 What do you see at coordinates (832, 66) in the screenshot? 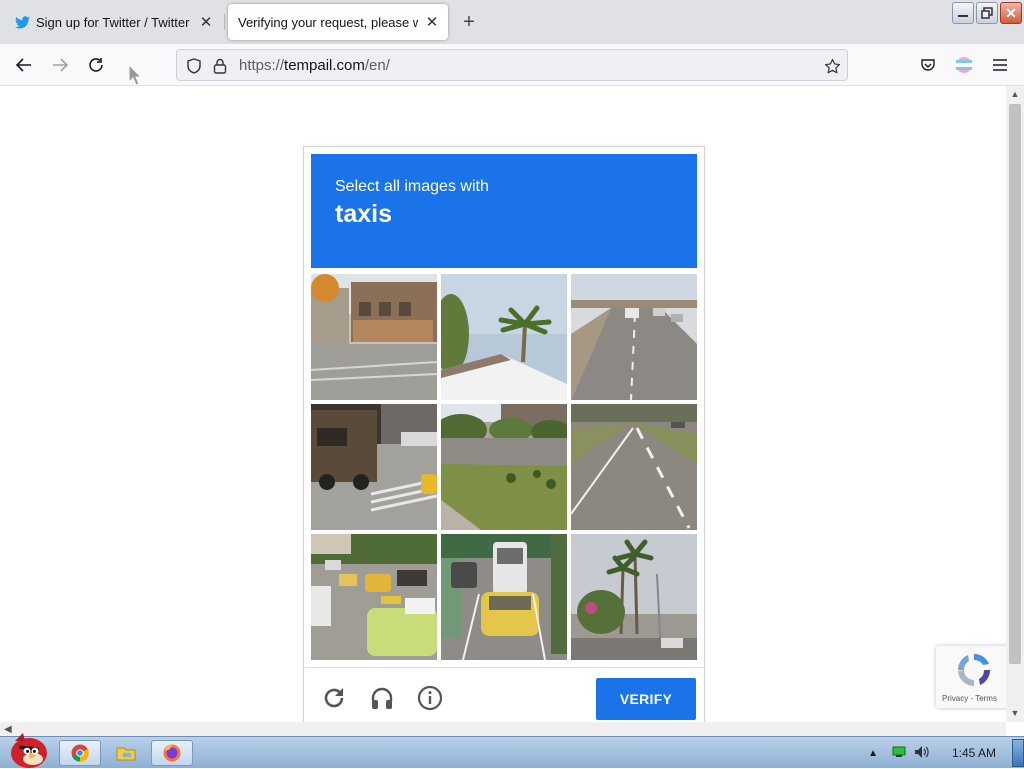
I see `bookmark-star-icon` at bounding box center [832, 66].